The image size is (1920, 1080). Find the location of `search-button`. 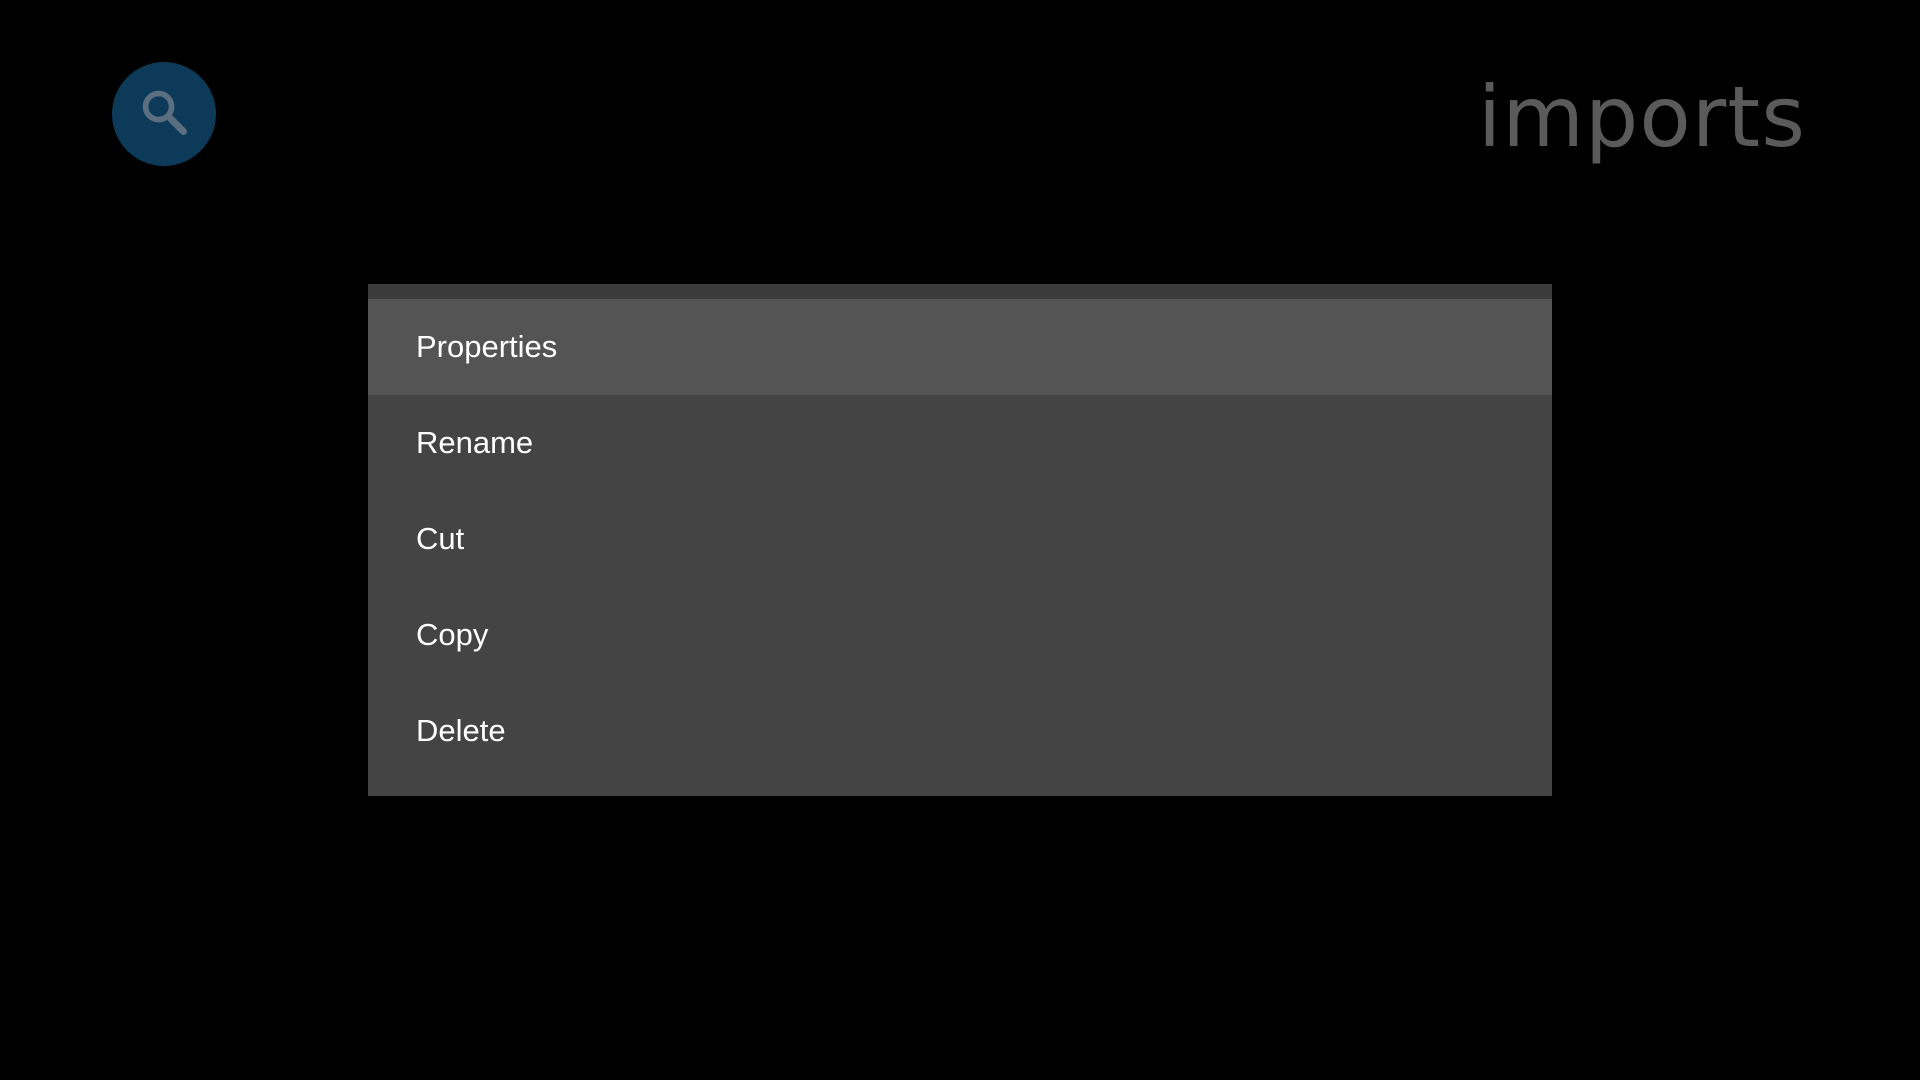

search-button is located at coordinates (164, 114).